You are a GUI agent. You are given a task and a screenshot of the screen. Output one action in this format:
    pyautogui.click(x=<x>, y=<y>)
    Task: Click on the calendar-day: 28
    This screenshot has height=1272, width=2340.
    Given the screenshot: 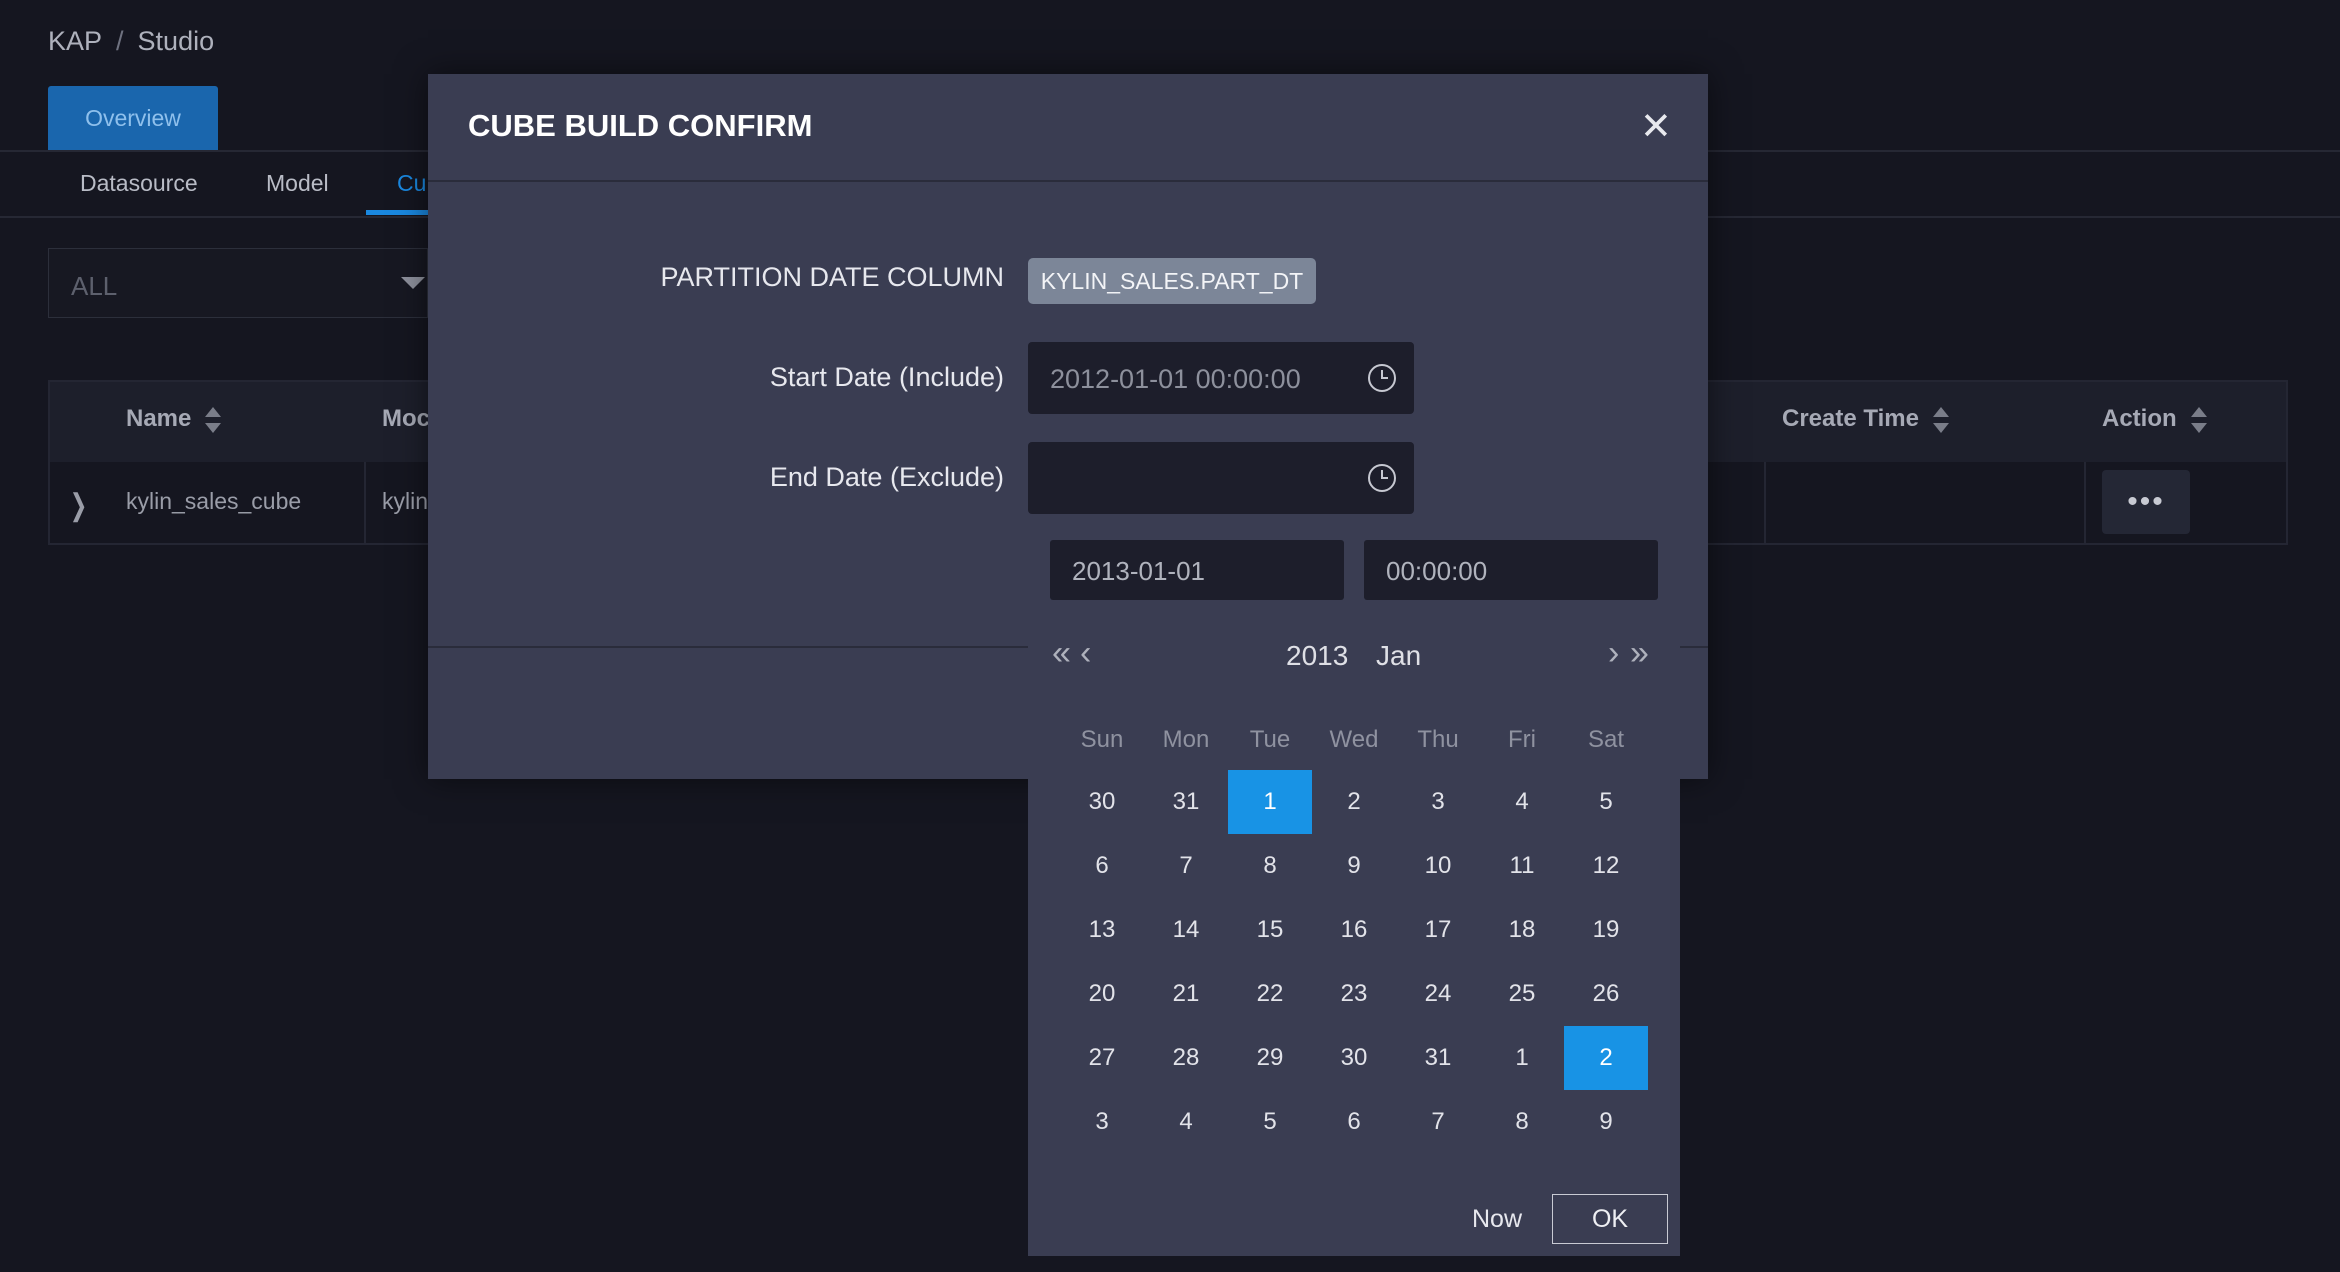 What is the action you would take?
    pyautogui.click(x=1186, y=1058)
    